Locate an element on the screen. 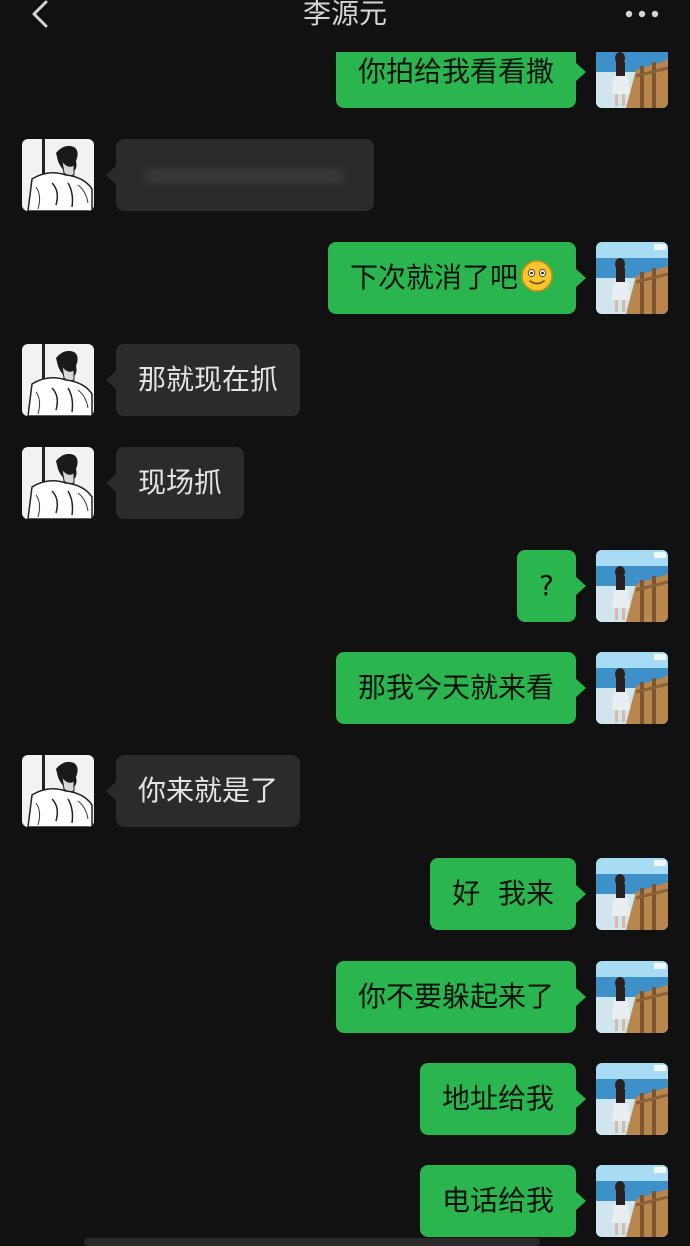 The height and width of the screenshot is (1246, 690). message-bubble: 你来就是了 is located at coordinates (203, 791).